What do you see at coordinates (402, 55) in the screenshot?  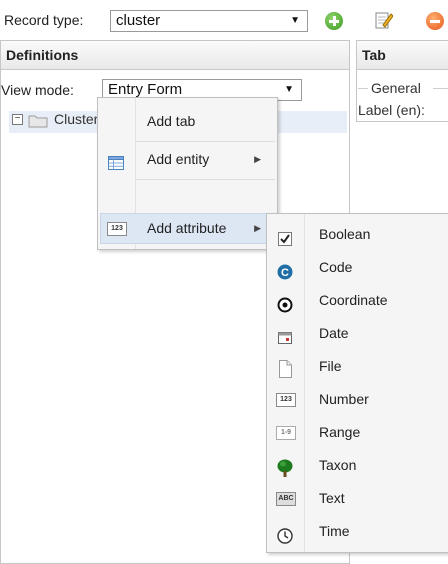 I see `tab-header: Tab` at bounding box center [402, 55].